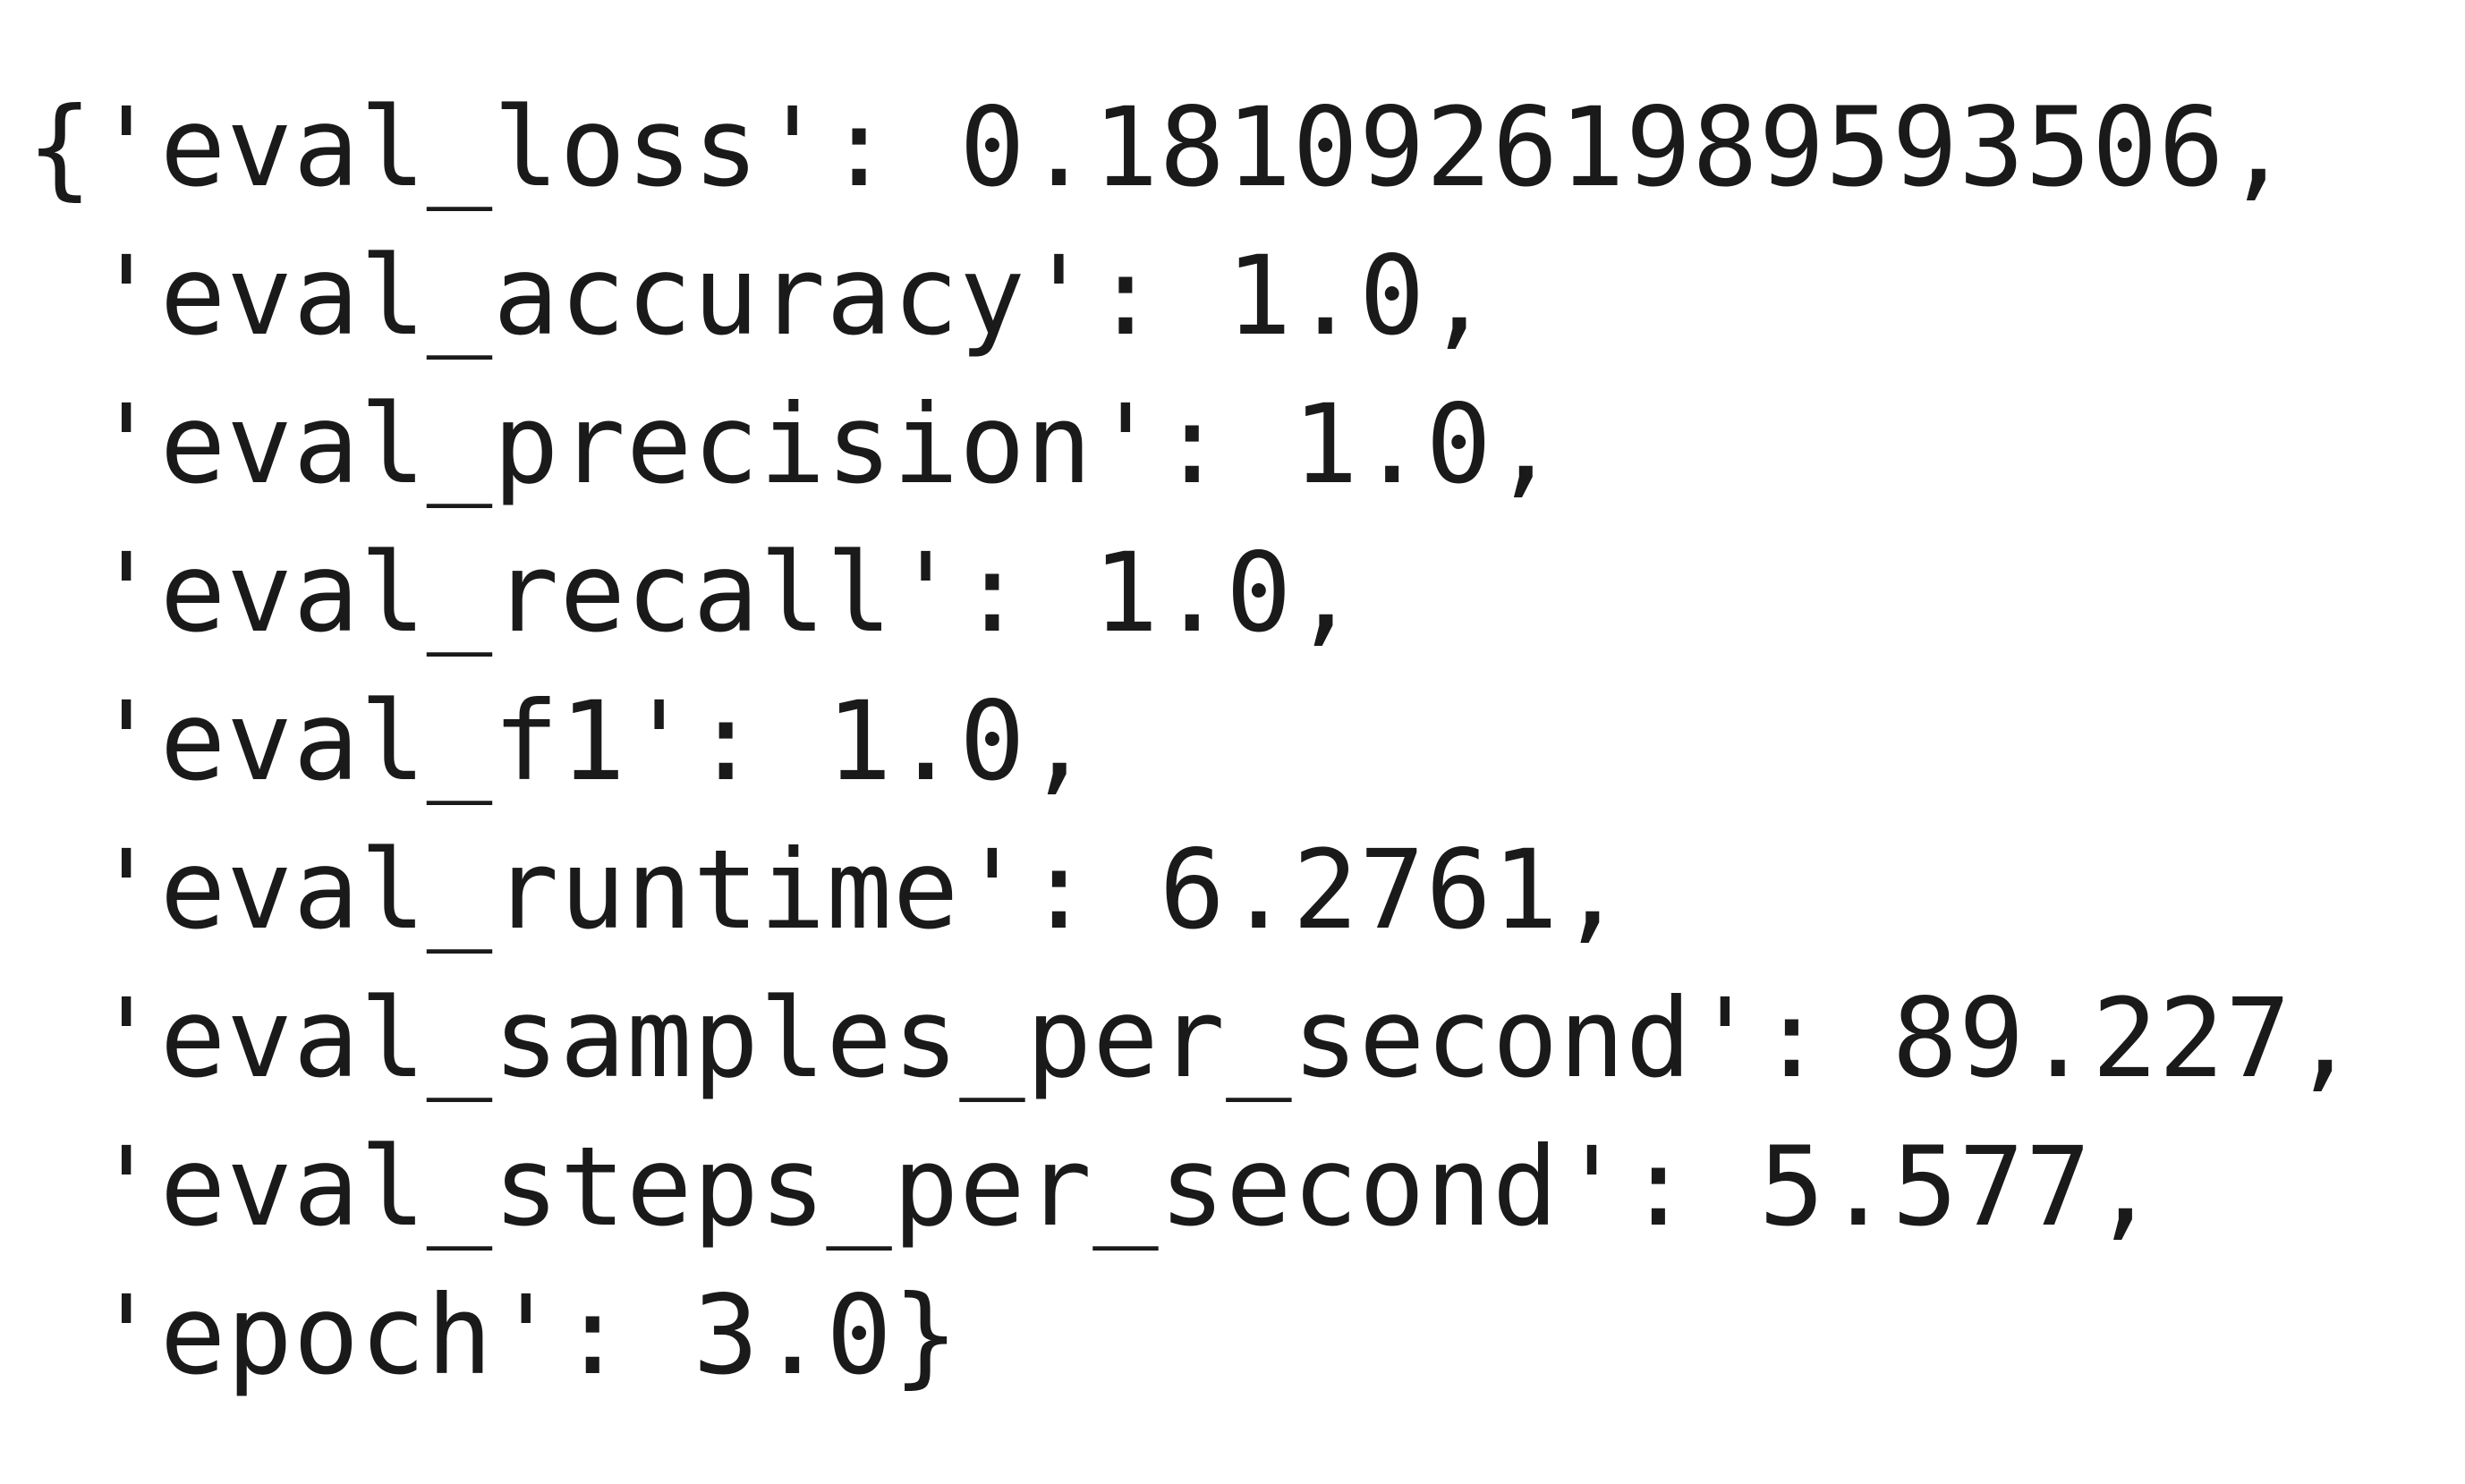 Image resolution: width=2465 pixels, height=1484 pixels. I want to click on output-line-eval-samples-per-second: 'eval_samples_per_second': 89.227,, so click(1193, 1038).